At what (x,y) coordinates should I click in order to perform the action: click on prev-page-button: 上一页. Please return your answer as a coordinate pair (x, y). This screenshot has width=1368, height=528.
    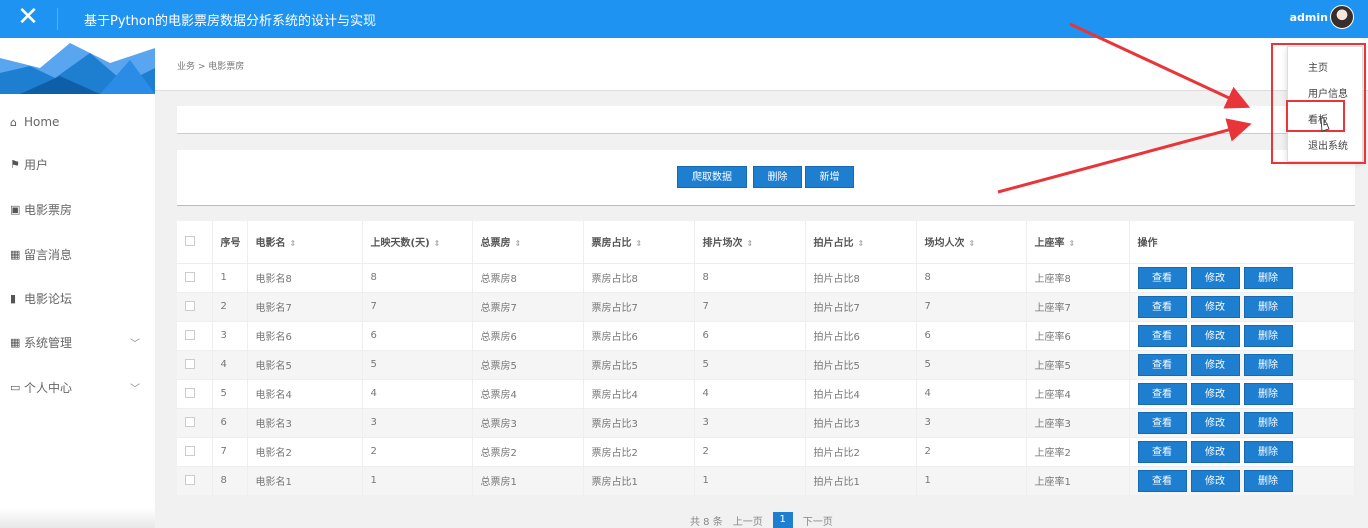
    Looking at the image, I should click on (748, 520).